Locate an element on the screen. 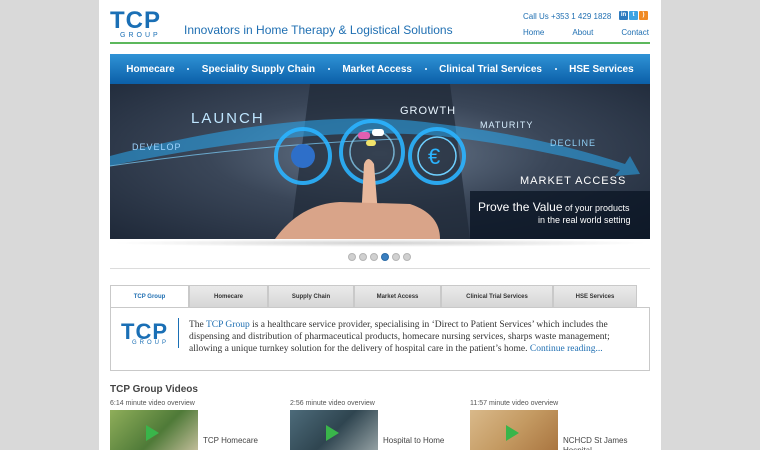 This screenshot has width=760, height=450. nav-hse-services: HSE Services is located at coordinates (601, 69).